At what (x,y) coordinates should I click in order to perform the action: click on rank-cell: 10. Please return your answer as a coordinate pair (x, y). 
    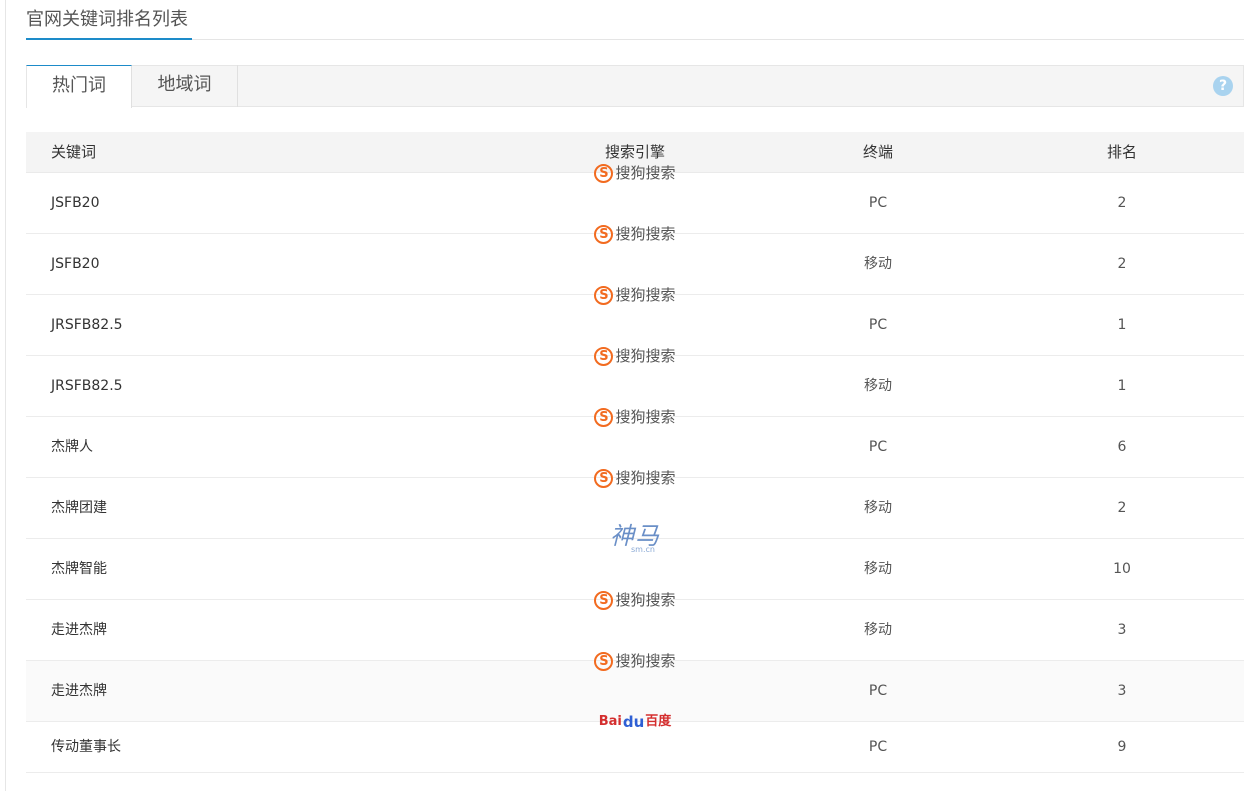
    Looking at the image, I should click on (1122, 569).